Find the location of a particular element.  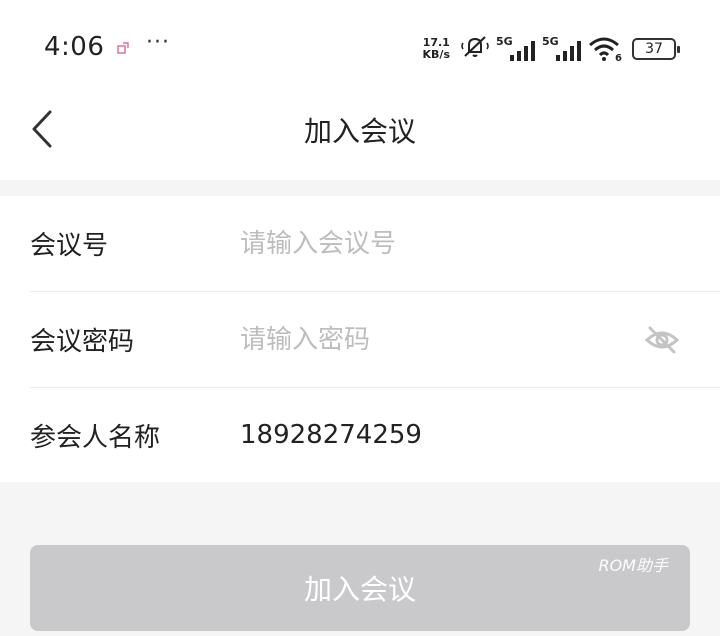

battery-icon: 37 is located at coordinates (656, 49).